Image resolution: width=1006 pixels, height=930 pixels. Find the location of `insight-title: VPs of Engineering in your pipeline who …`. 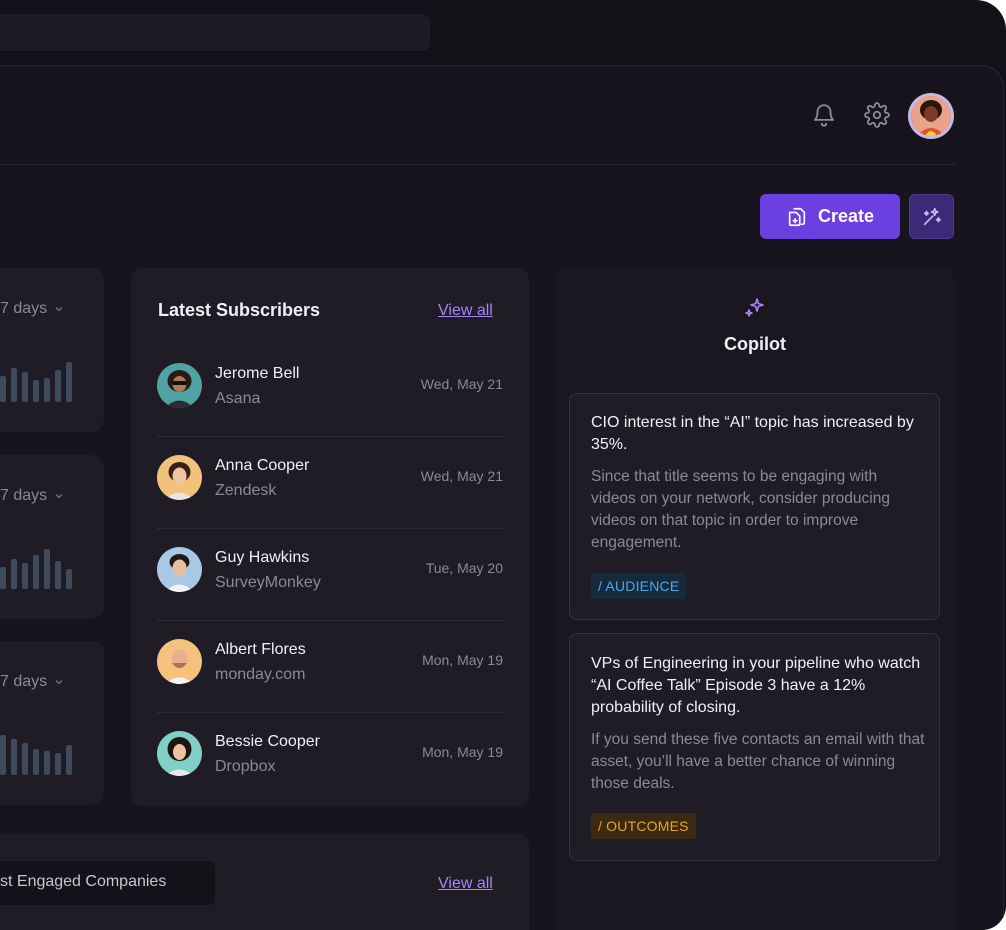

insight-title: VPs of Engineering in your pipeline who … is located at coordinates (756, 685).